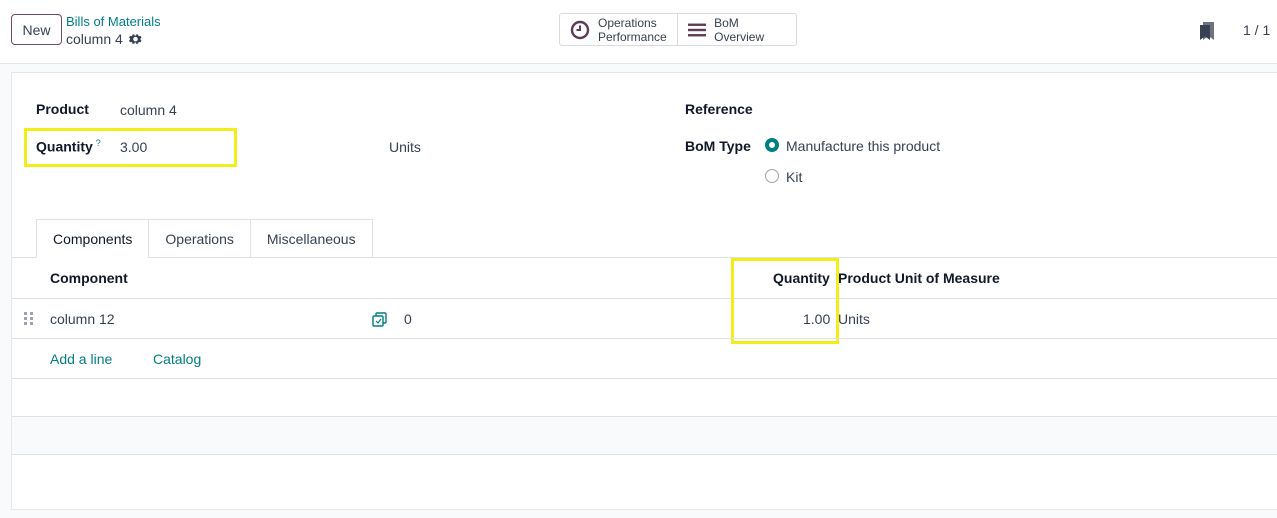  I want to click on new-button: New, so click(36, 29).